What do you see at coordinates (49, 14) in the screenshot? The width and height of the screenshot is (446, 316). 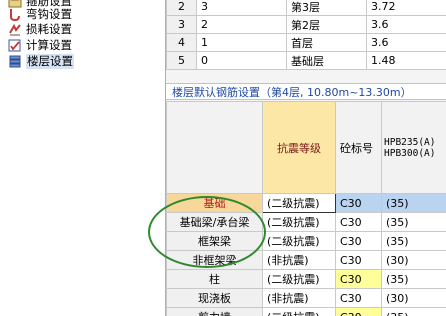 I see `sidebar-item-label: 弯钩设置` at bounding box center [49, 14].